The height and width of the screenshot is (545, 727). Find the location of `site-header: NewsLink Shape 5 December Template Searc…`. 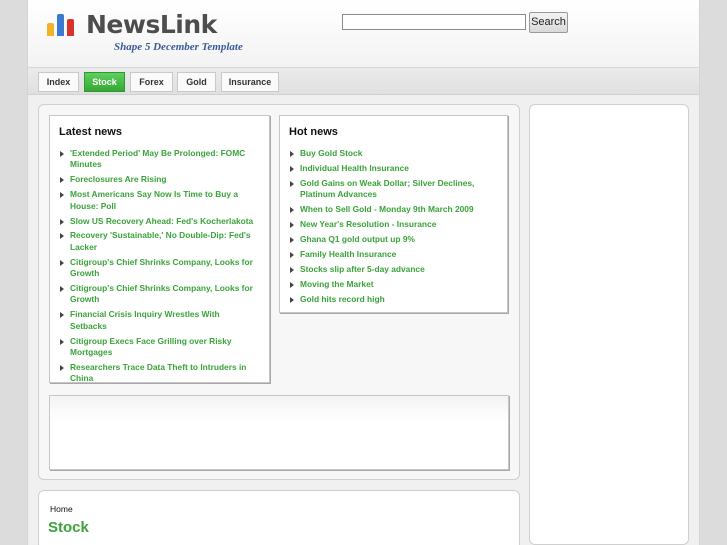

site-header: NewsLink Shape 5 December Template Searc… is located at coordinates (363, 34).